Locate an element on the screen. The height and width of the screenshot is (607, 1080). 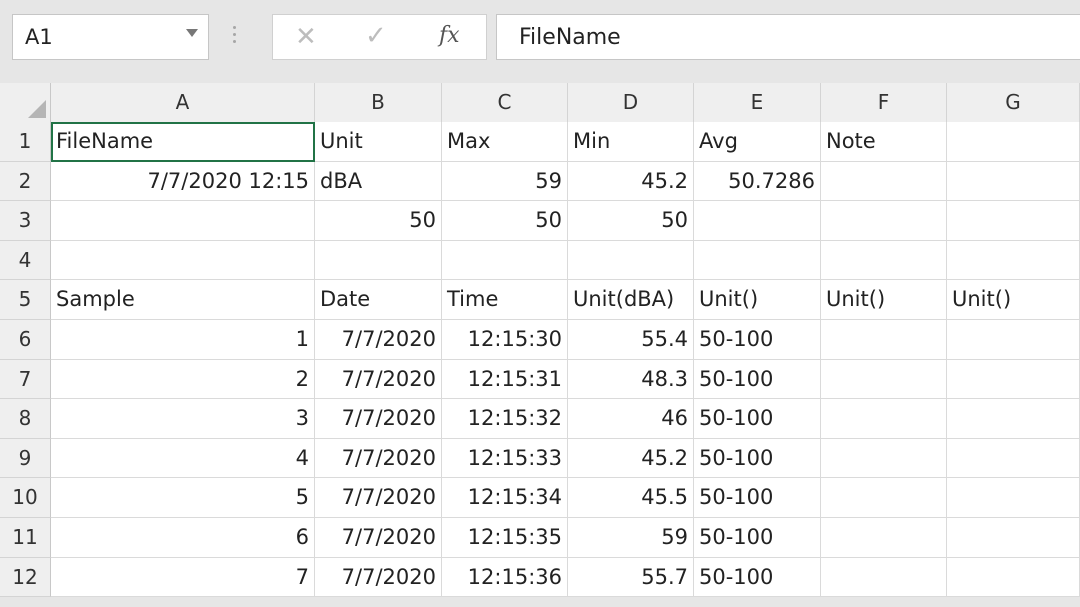
select-all-corner is located at coordinates (25, 102).